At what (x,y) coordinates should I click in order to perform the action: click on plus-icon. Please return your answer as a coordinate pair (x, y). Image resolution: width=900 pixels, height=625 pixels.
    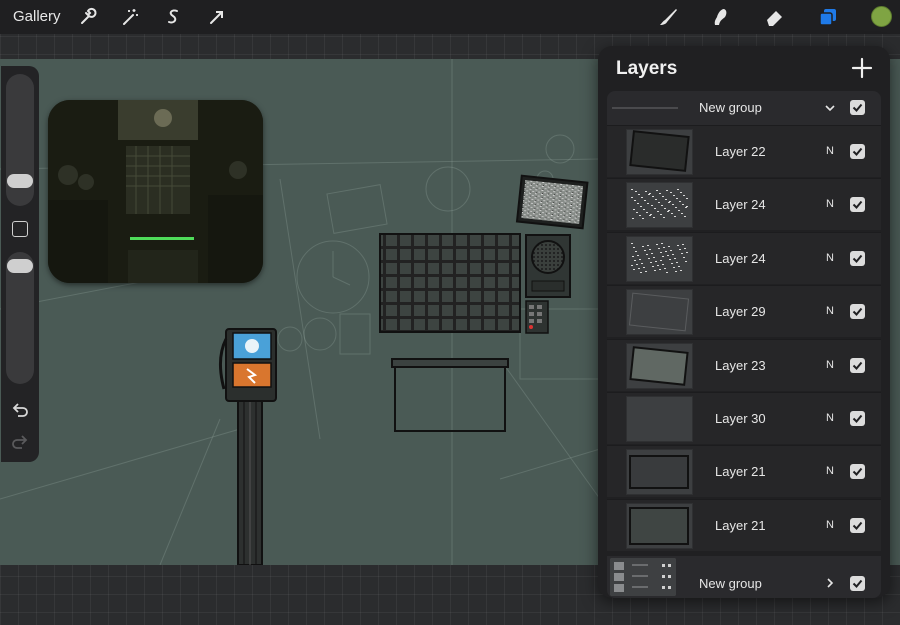
    Looking at the image, I should click on (862, 68).